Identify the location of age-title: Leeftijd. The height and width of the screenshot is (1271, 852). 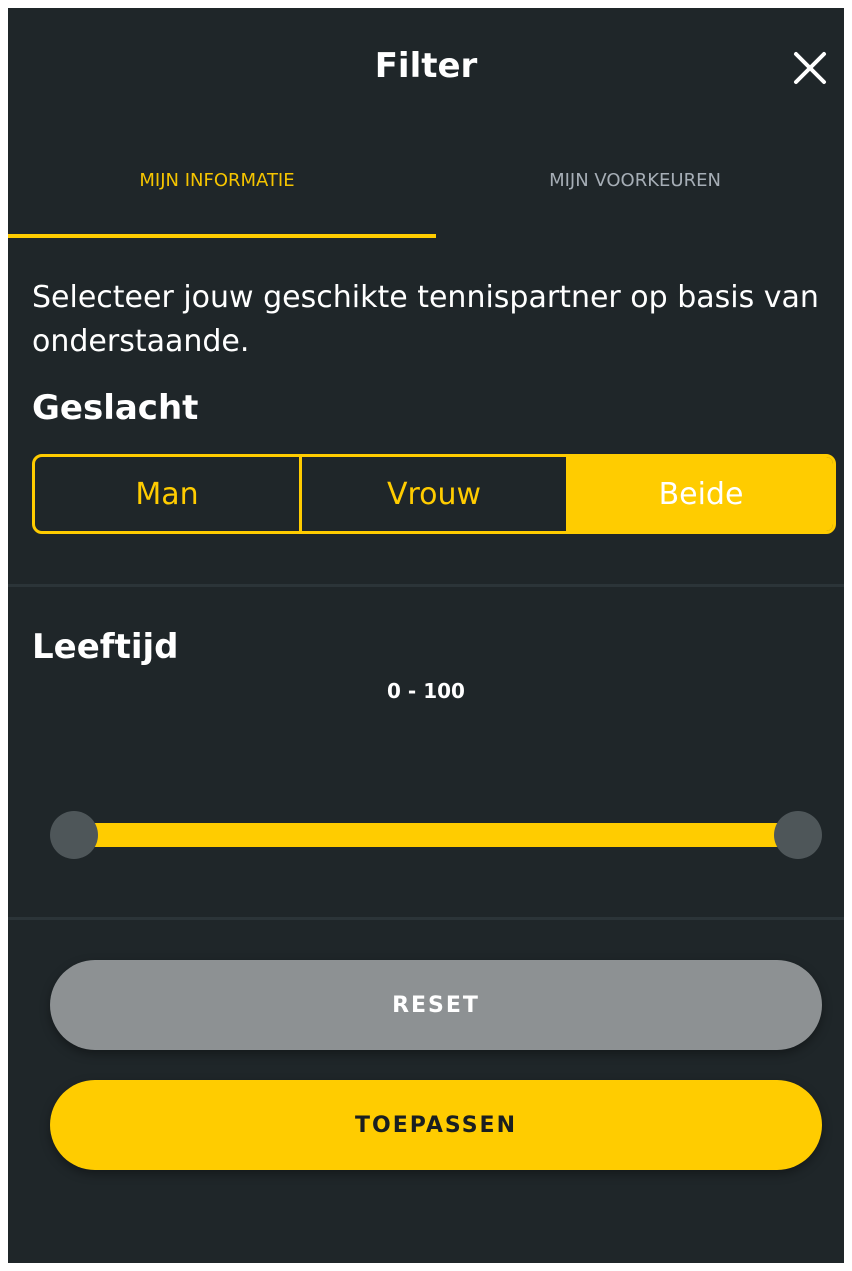
(105, 647).